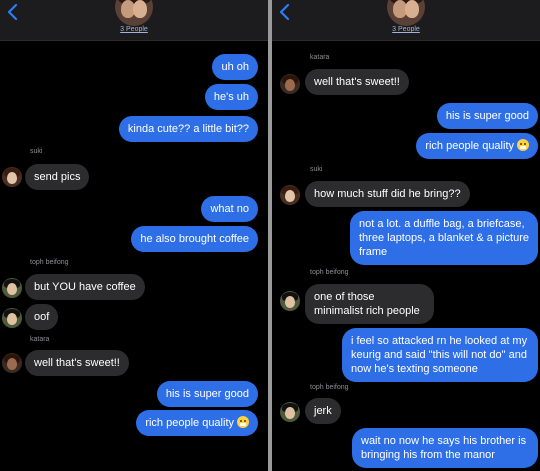  I want to click on message-bubble-received: how much stuff did he bring??, so click(387, 194).